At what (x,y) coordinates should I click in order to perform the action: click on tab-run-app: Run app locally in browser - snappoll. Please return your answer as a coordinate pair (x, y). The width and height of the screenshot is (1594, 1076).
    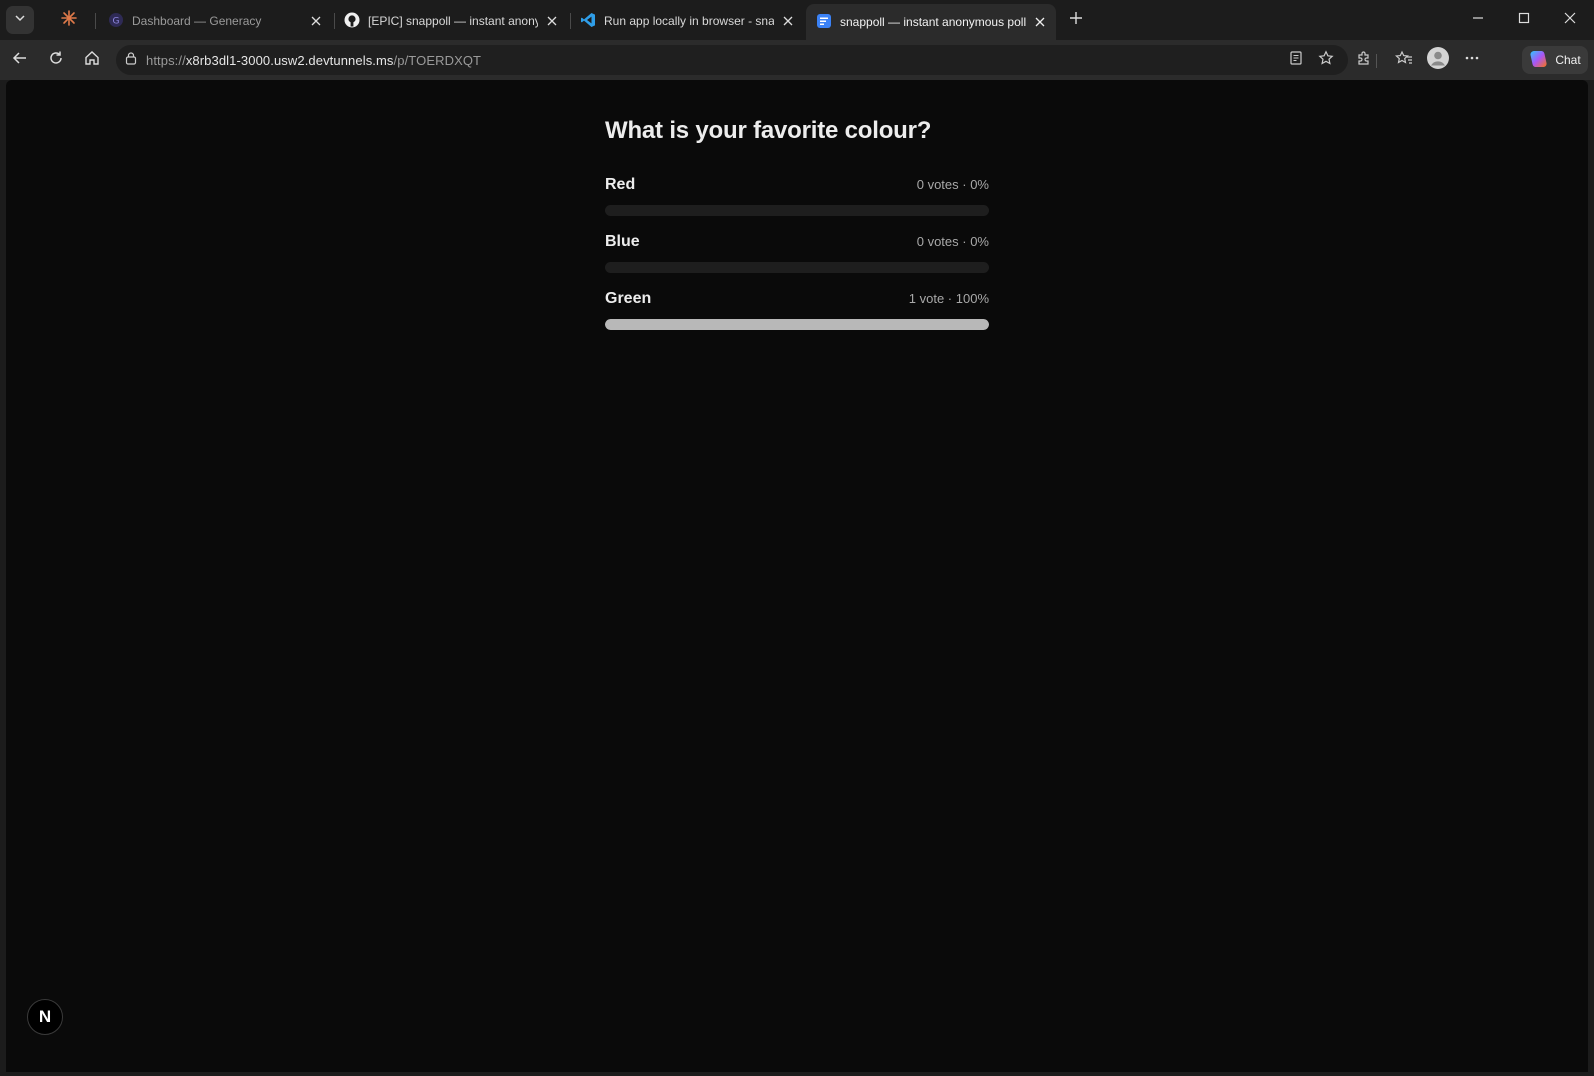
    Looking at the image, I should click on (687, 21).